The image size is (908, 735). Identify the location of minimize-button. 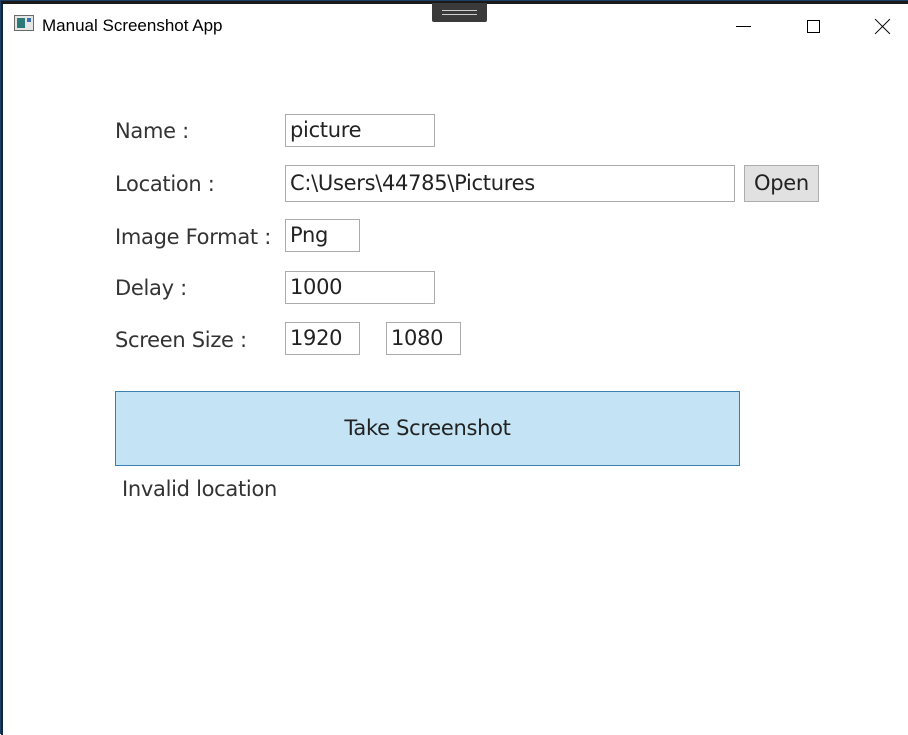
(743, 26).